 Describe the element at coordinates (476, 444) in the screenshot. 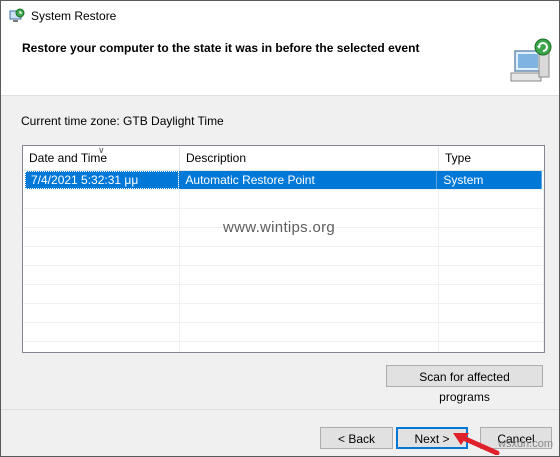

I see `pointer-arrow-icon` at that location.